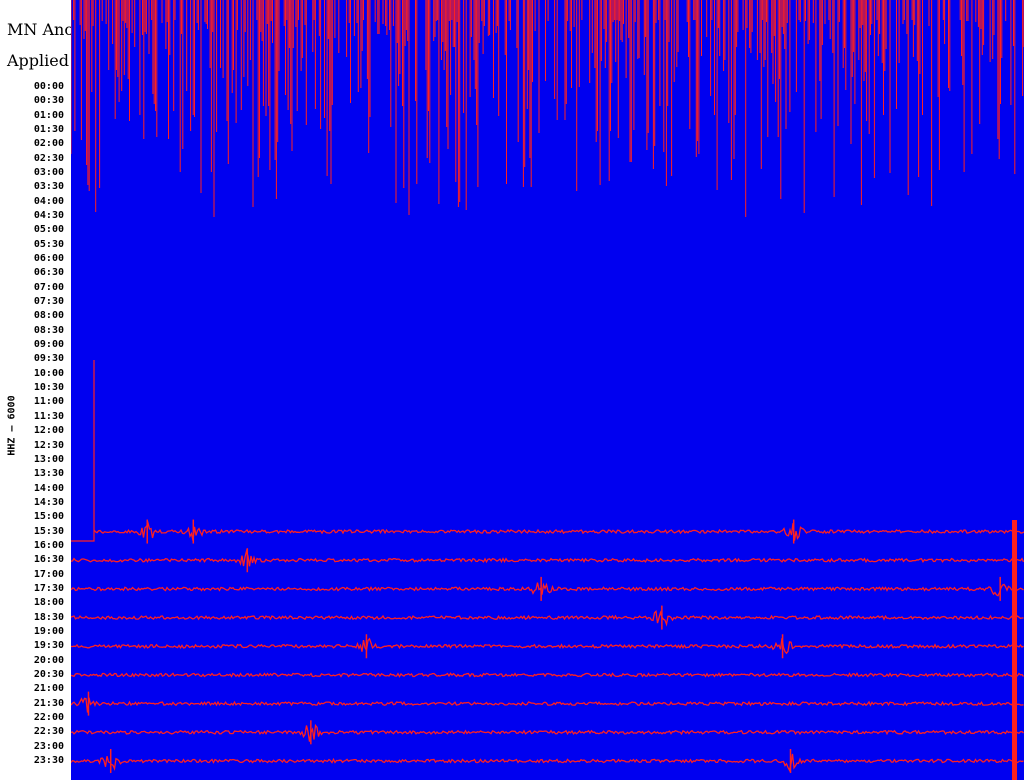 The height and width of the screenshot is (780, 1024). Describe the element at coordinates (48, 732) in the screenshot. I see `tick-label: 22:30` at that location.